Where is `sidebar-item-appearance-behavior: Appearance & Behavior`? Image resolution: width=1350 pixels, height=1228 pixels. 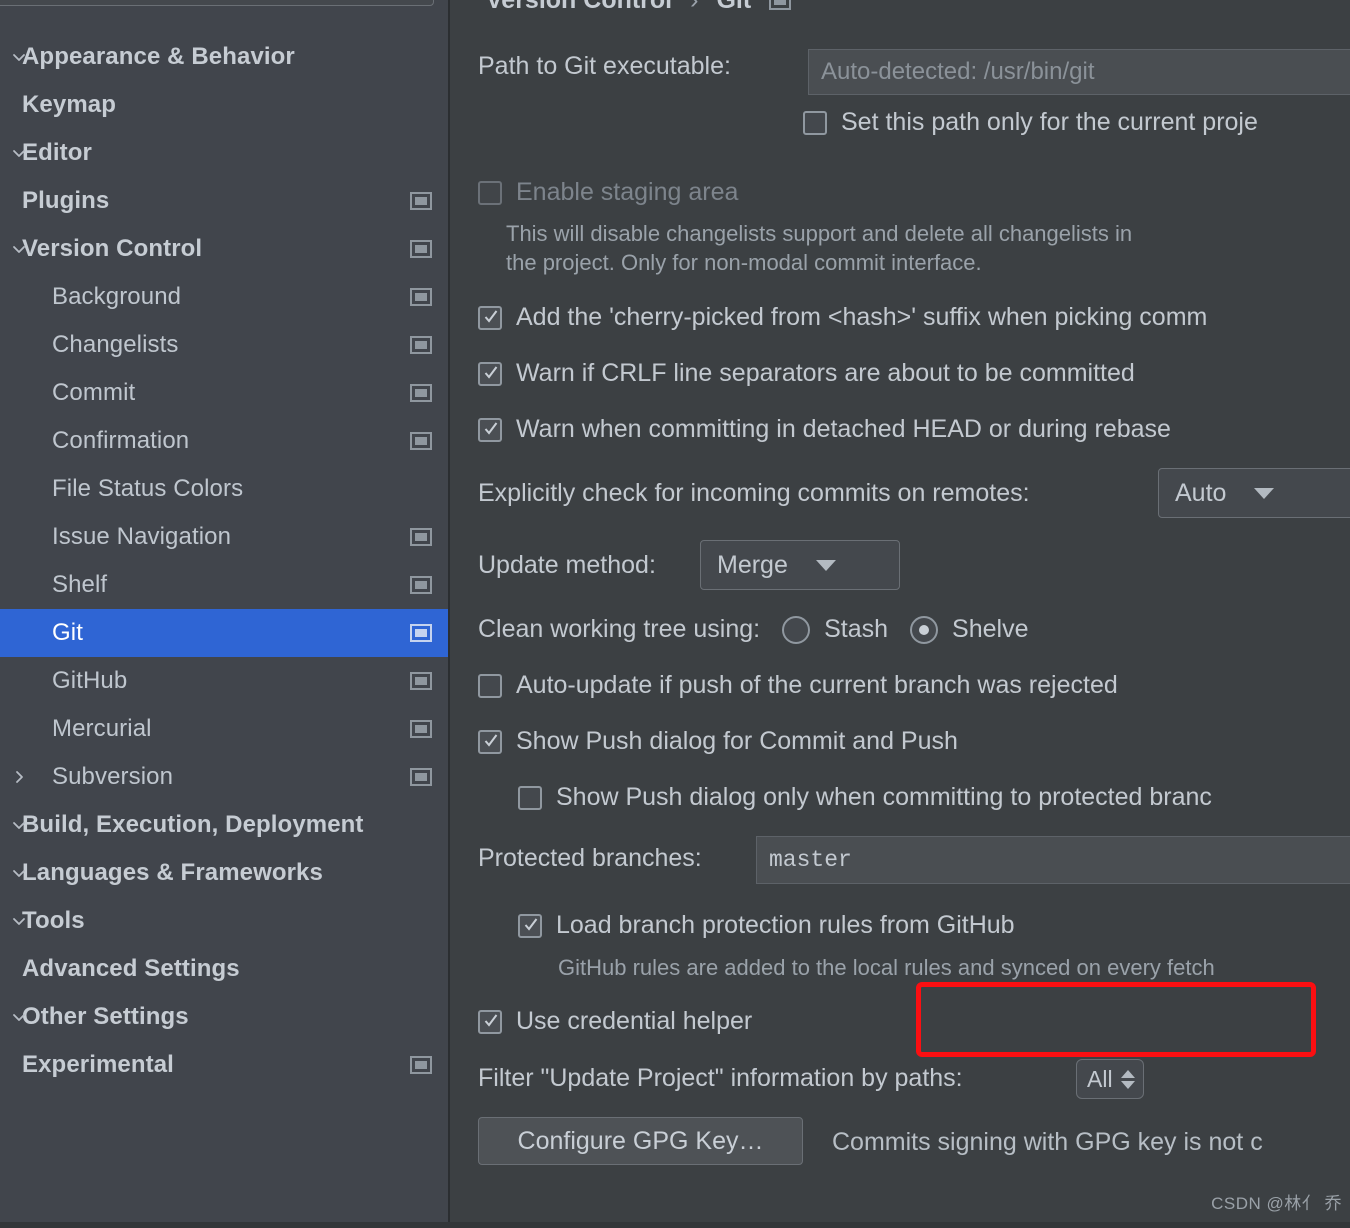
sidebar-item-appearance-behavior: Appearance & Behavior is located at coordinates (225, 57).